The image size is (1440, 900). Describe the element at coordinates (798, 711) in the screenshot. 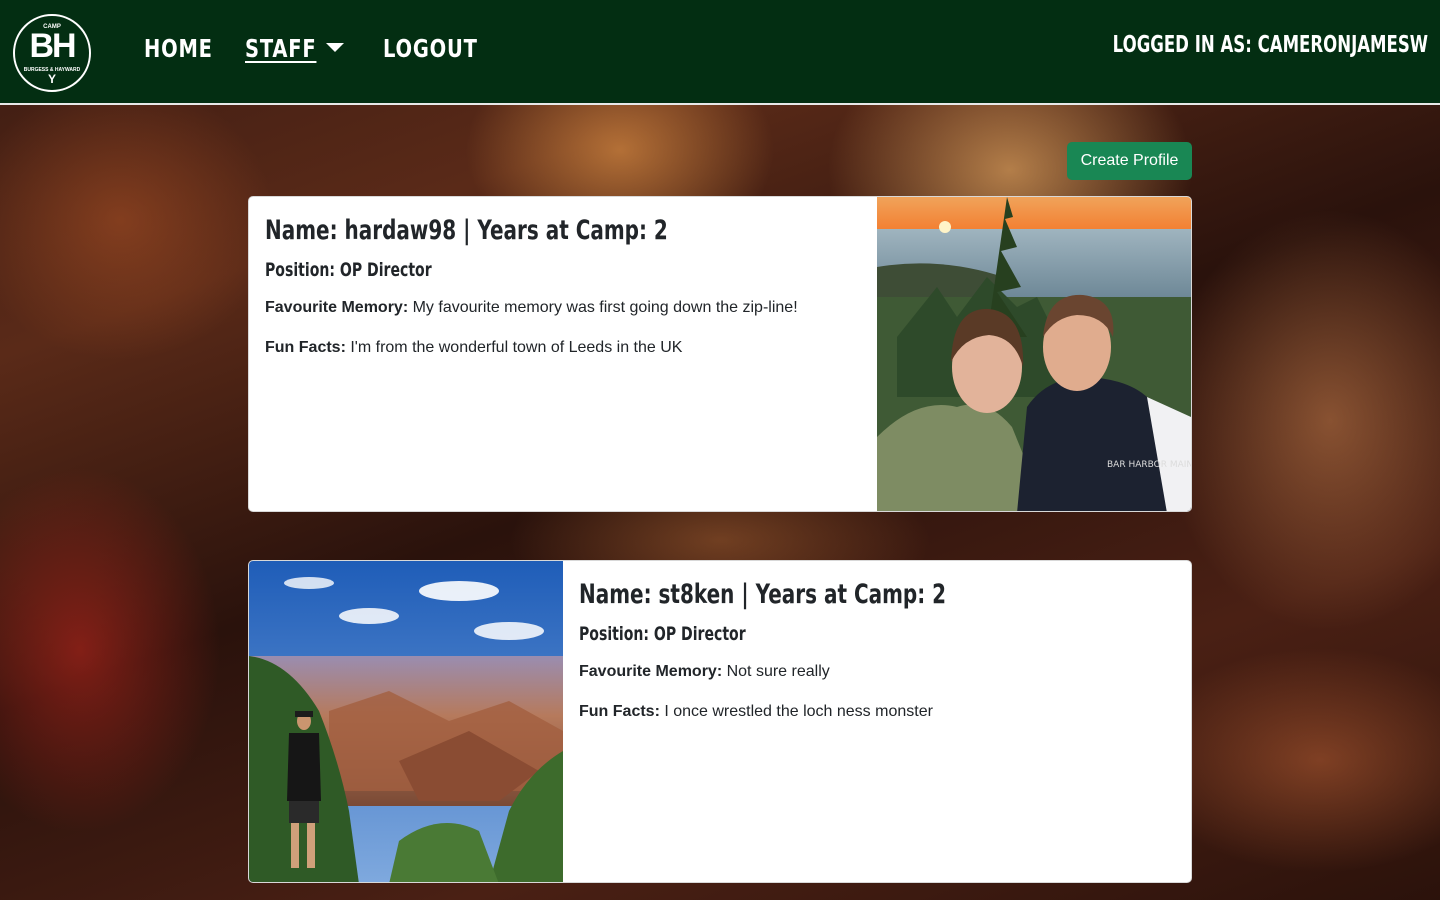

I see `fun-facts-value: I once wrestled the loch ness monster` at that location.